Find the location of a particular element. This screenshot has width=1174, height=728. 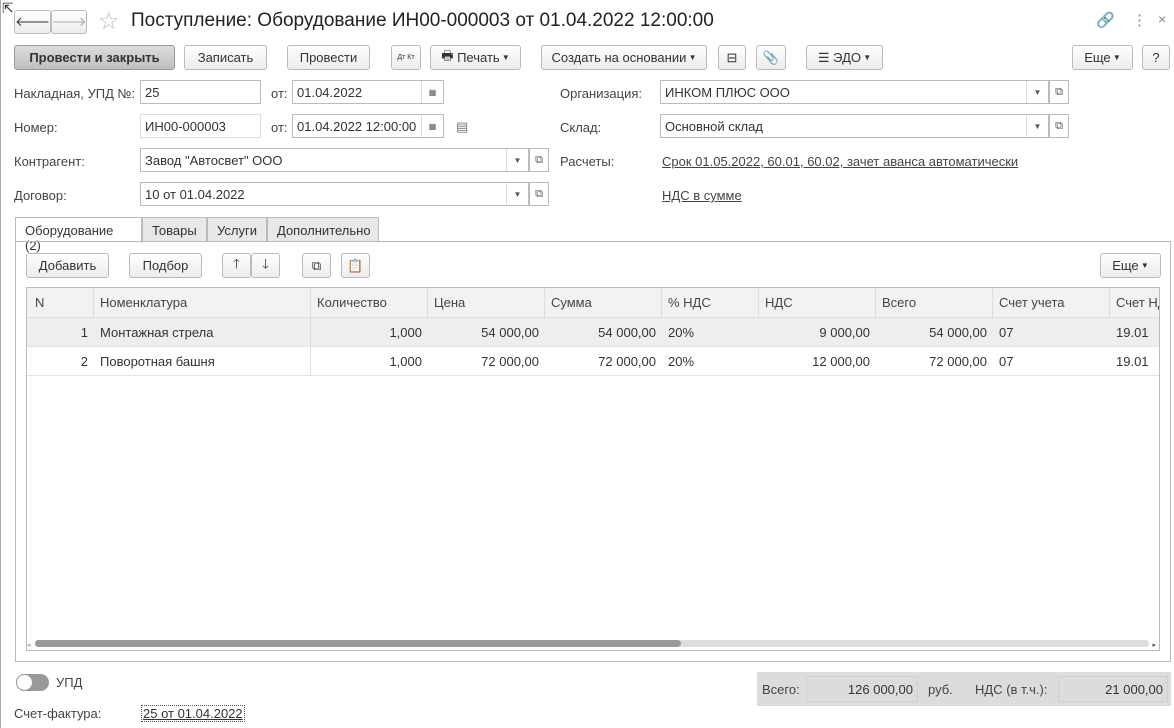

move-up-button: 🡑 is located at coordinates (236, 265).